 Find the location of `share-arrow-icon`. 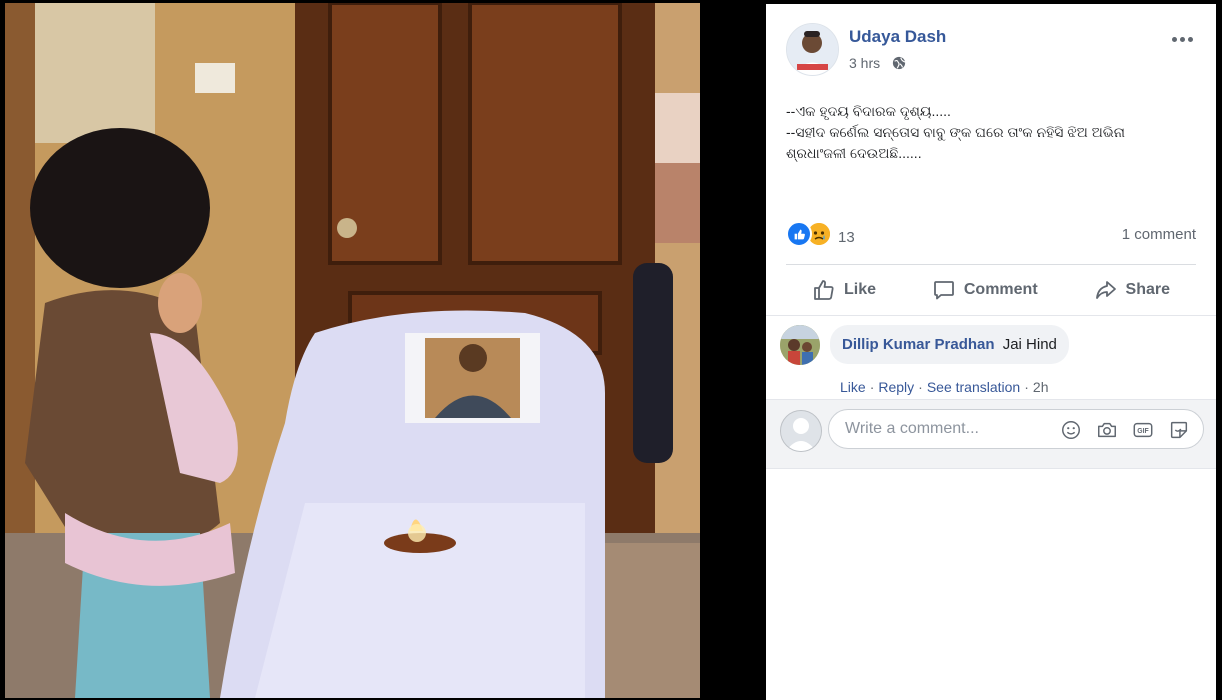

share-arrow-icon is located at coordinates (1105, 290).